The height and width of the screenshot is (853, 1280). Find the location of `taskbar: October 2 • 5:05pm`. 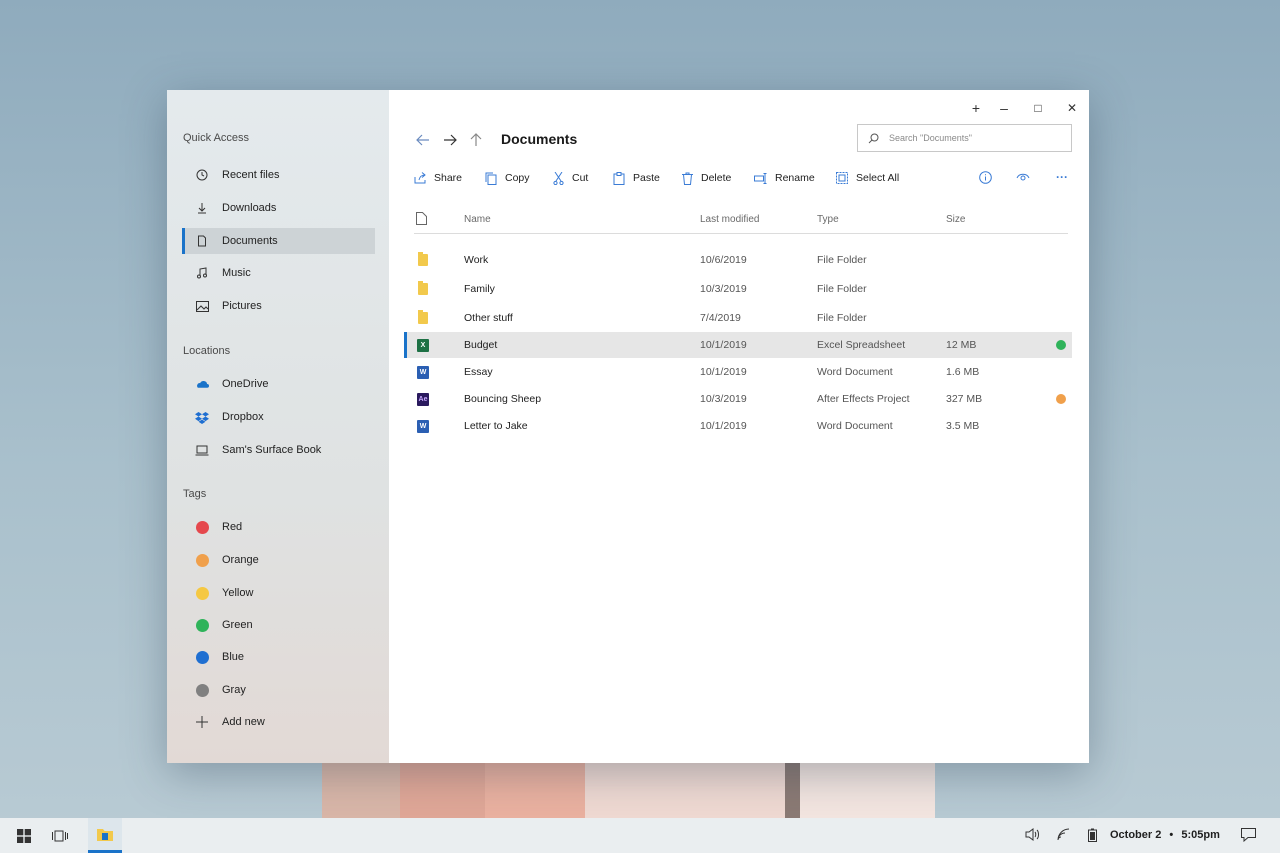

taskbar: October 2 • 5:05pm is located at coordinates (640, 835).